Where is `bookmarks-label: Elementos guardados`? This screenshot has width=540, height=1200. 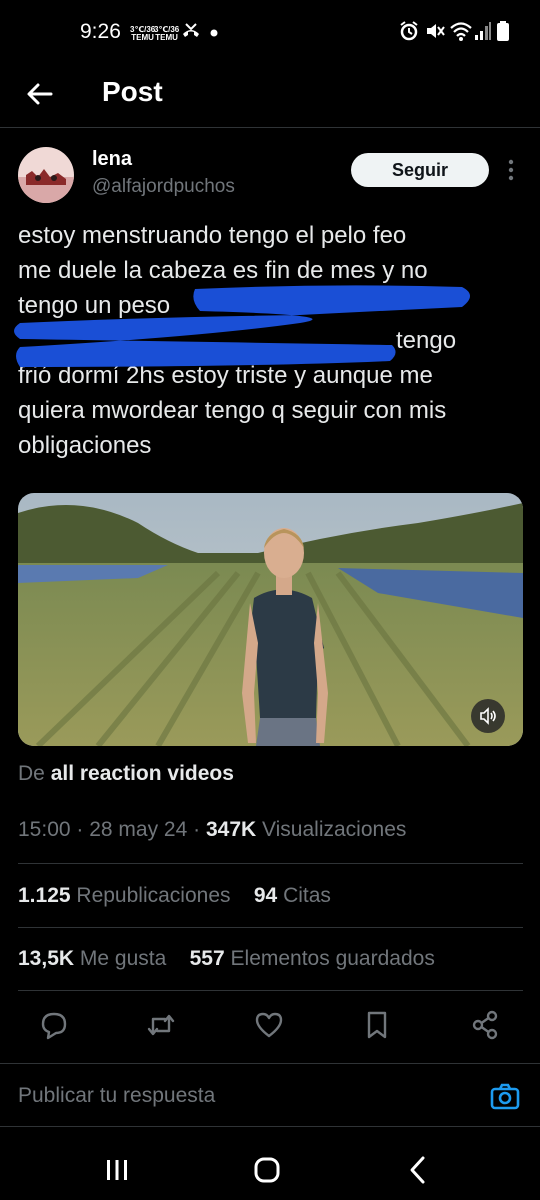
bookmarks-label: Elementos guardados is located at coordinates (332, 958).